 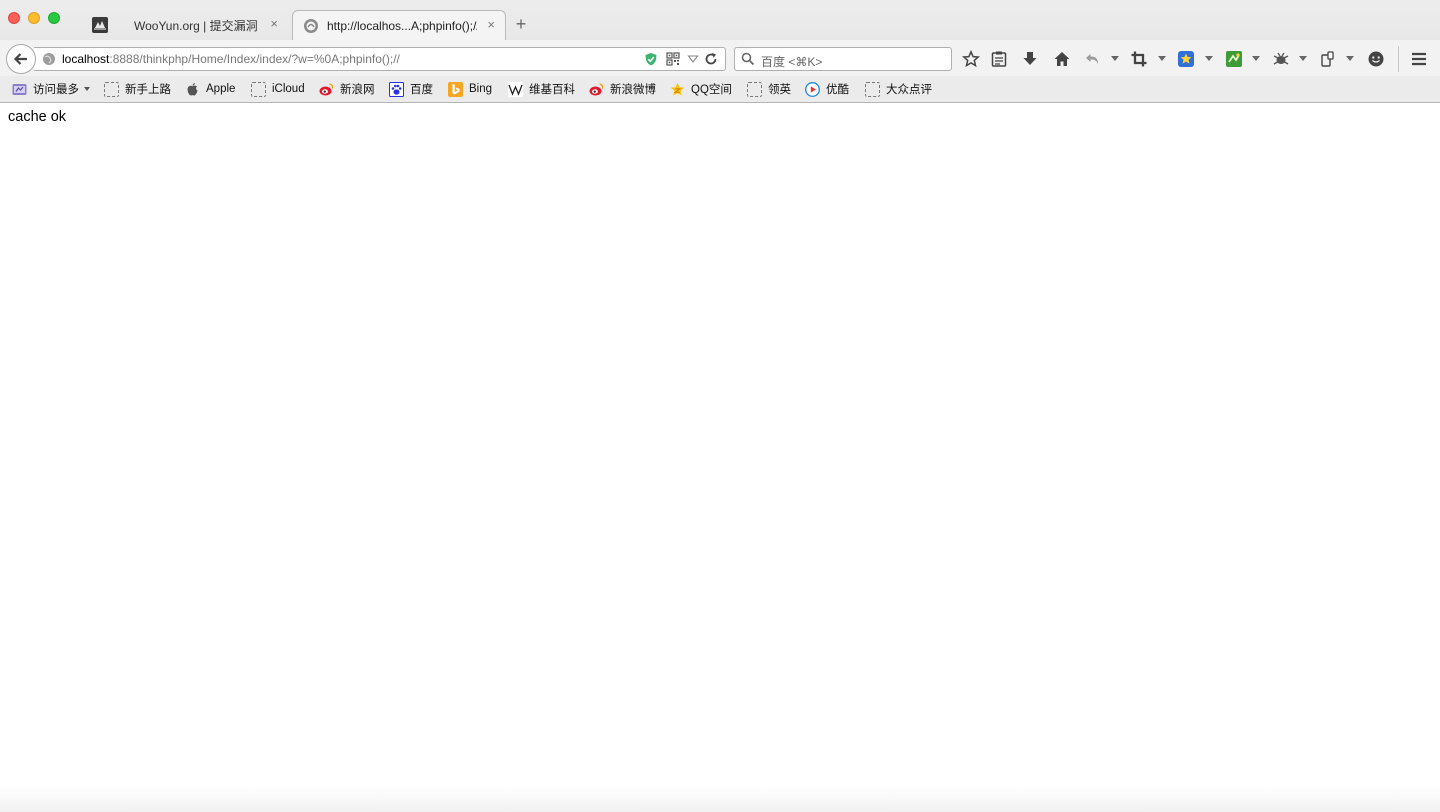 What do you see at coordinates (1256, 58) in the screenshot?
I see `green-extension-dropdown-icon` at bounding box center [1256, 58].